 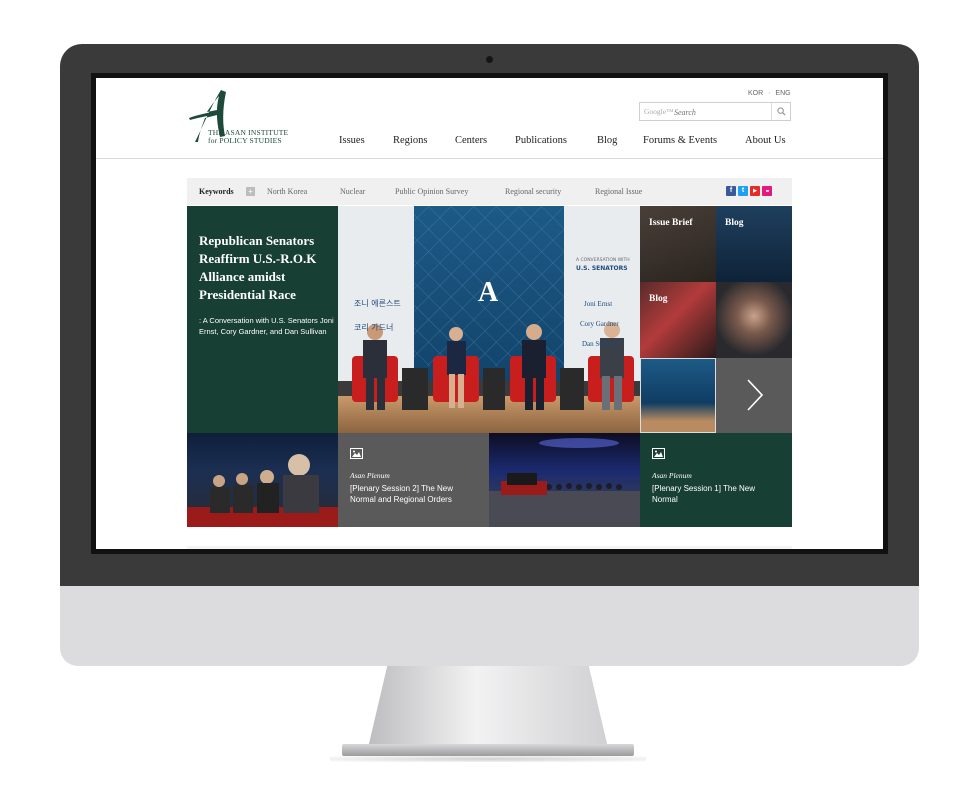 What do you see at coordinates (618, 191) in the screenshot?
I see `keyword-regional-issue: Regional Issue` at bounding box center [618, 191].